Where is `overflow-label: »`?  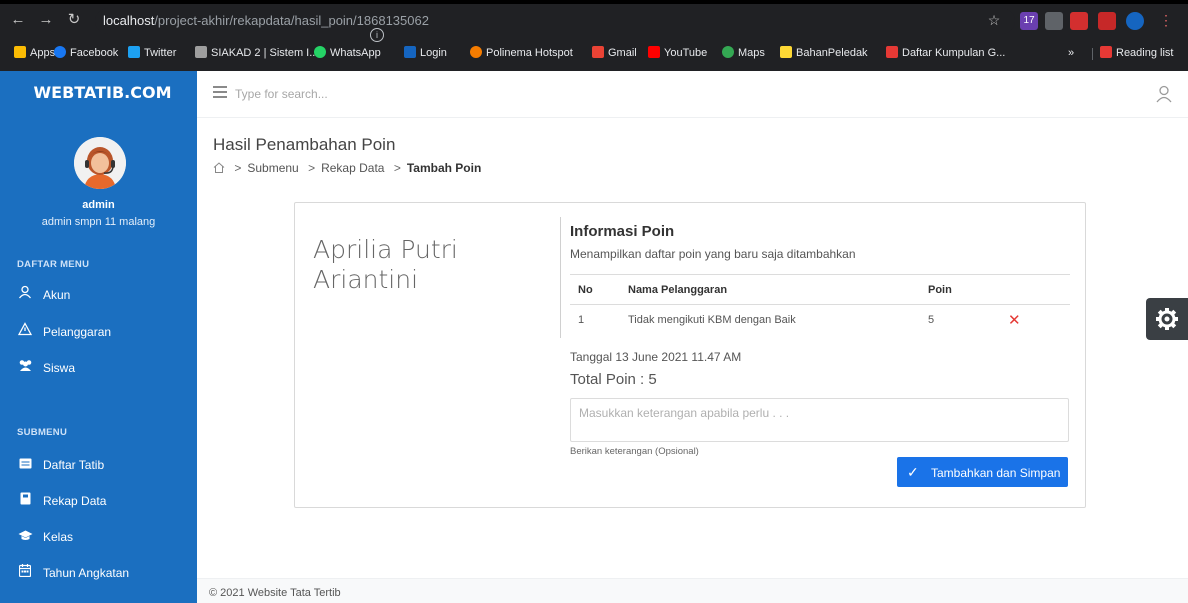 overflow-label: » is located at coordinates (1071, 53).